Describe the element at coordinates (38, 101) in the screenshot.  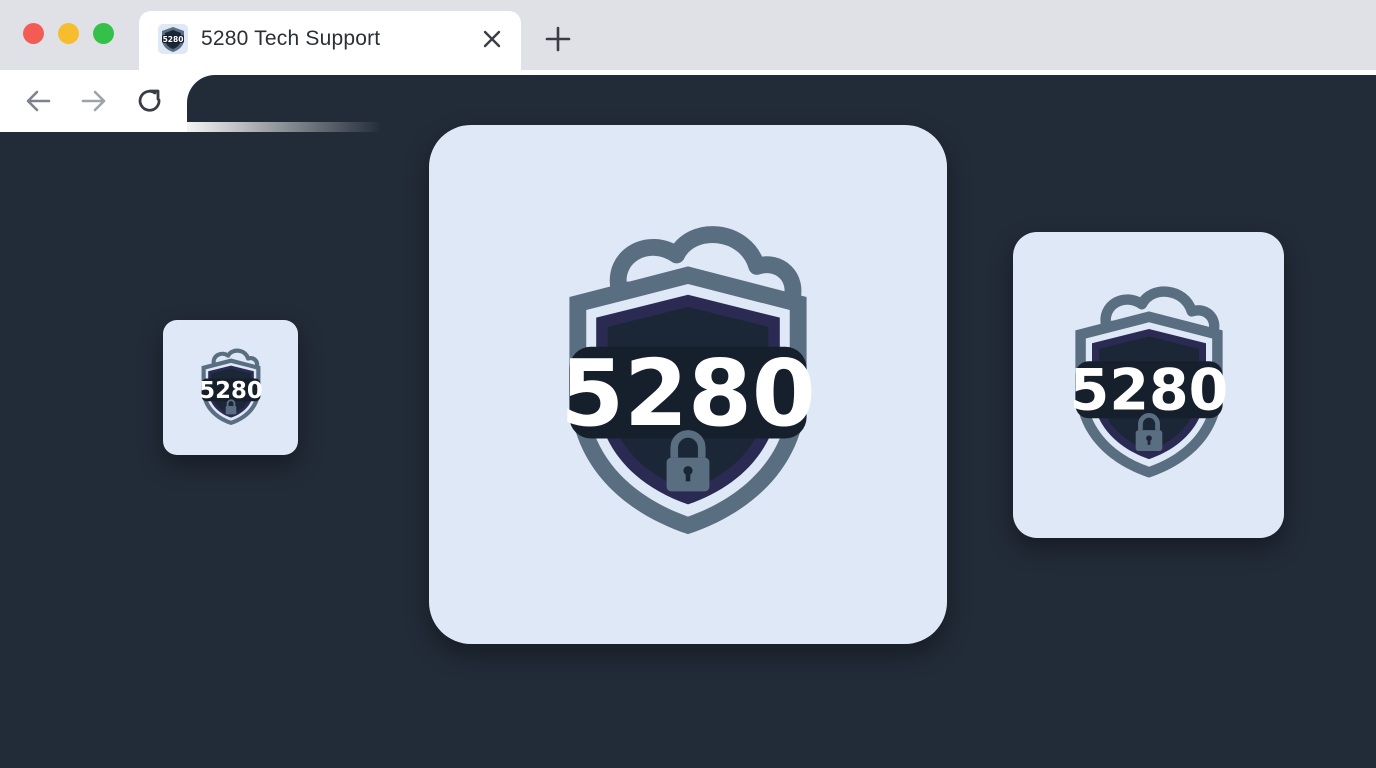
I see `arrow-left-icon` at that location.